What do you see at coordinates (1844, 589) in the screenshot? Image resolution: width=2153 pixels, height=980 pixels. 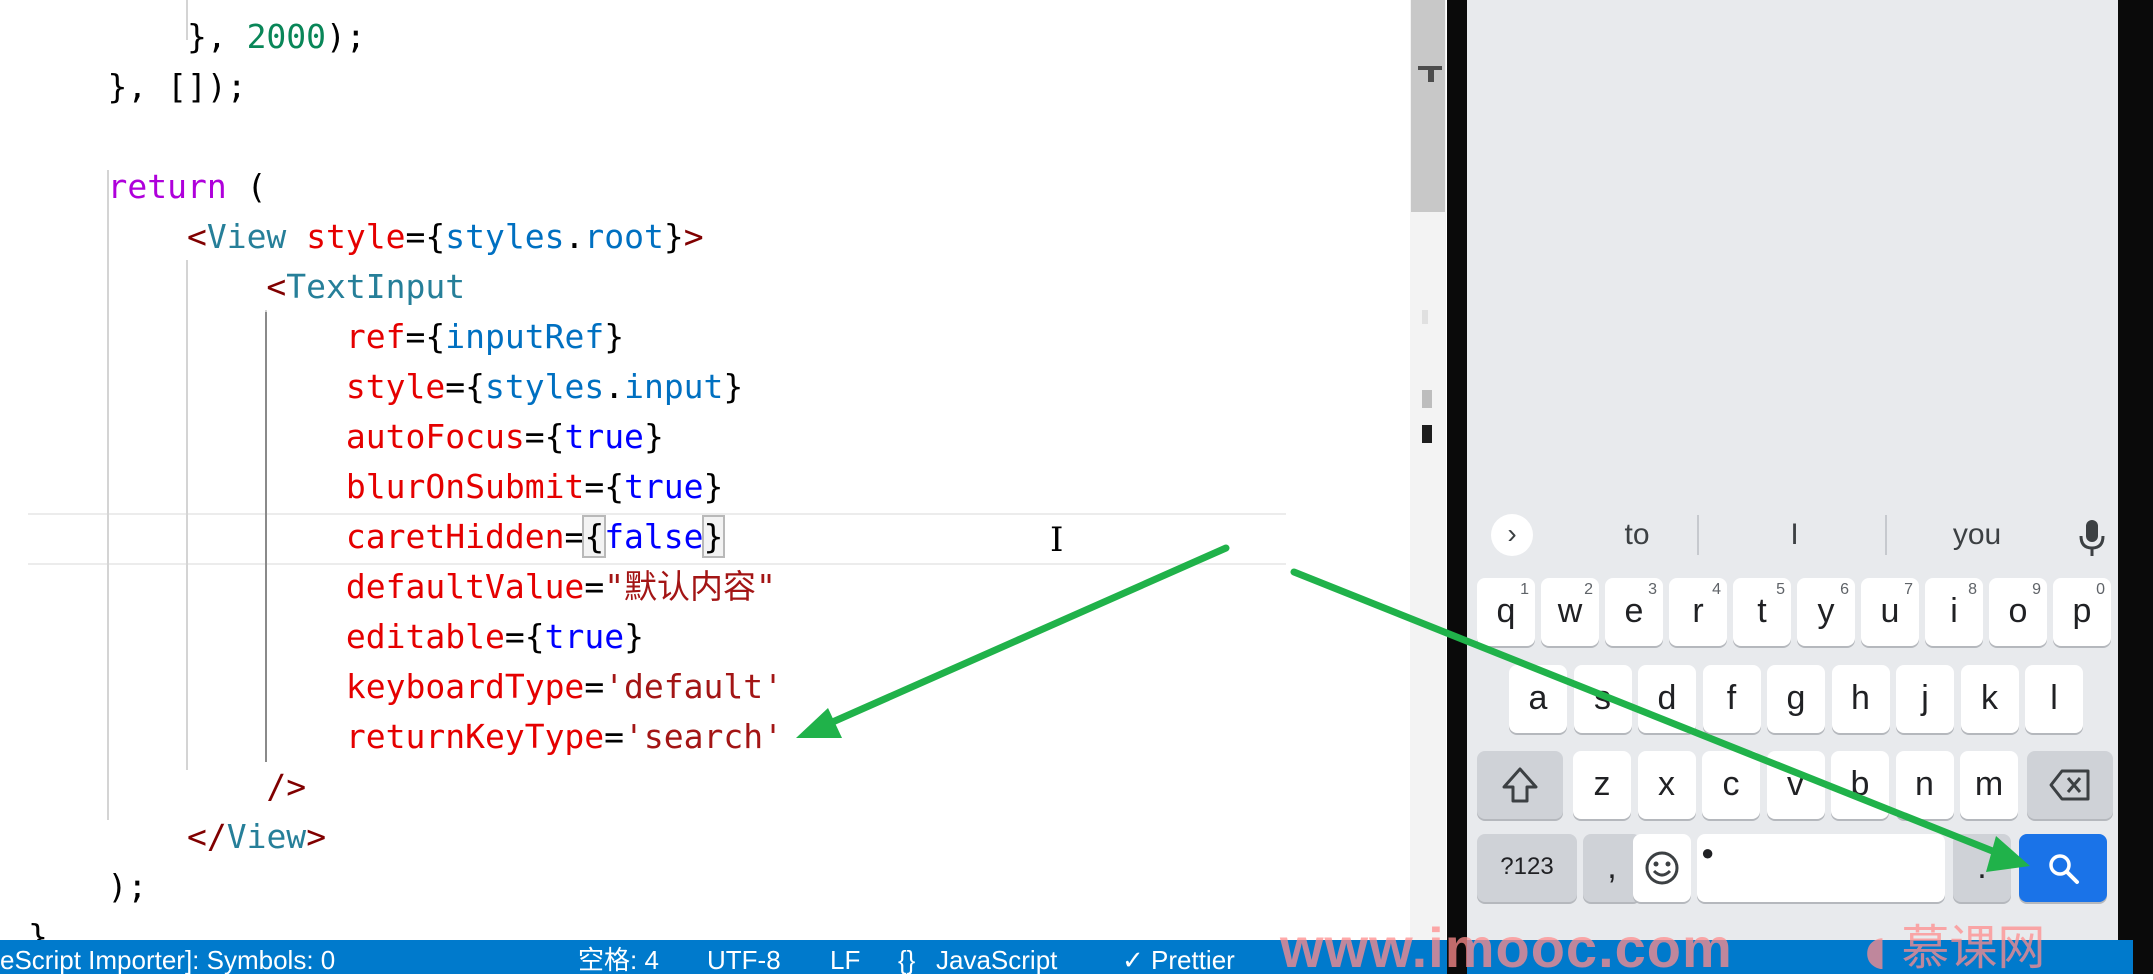 I see `key-y-hint: 6` at bounding box center [1844, 589].